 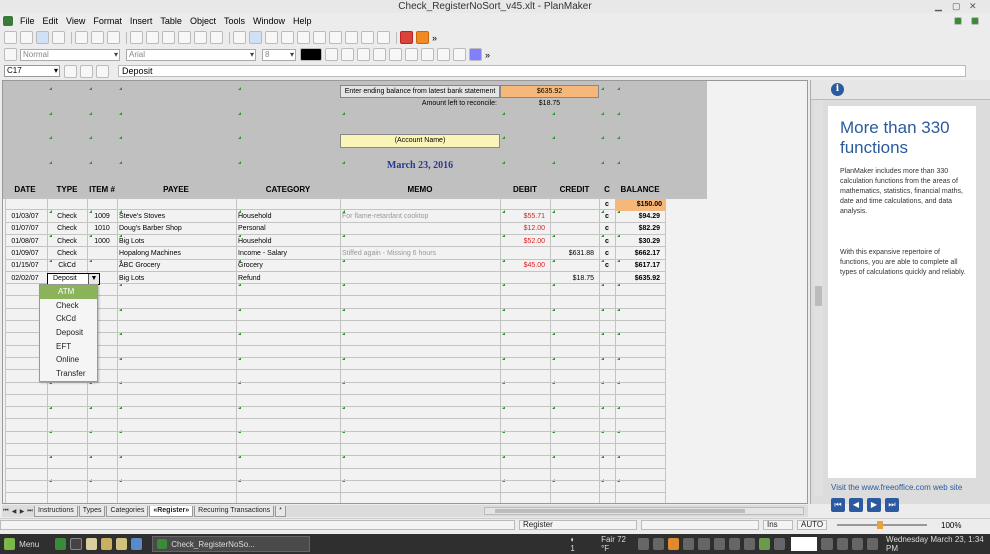 I want to click on dropdown-option: EFT, so click(x=68, y=347).